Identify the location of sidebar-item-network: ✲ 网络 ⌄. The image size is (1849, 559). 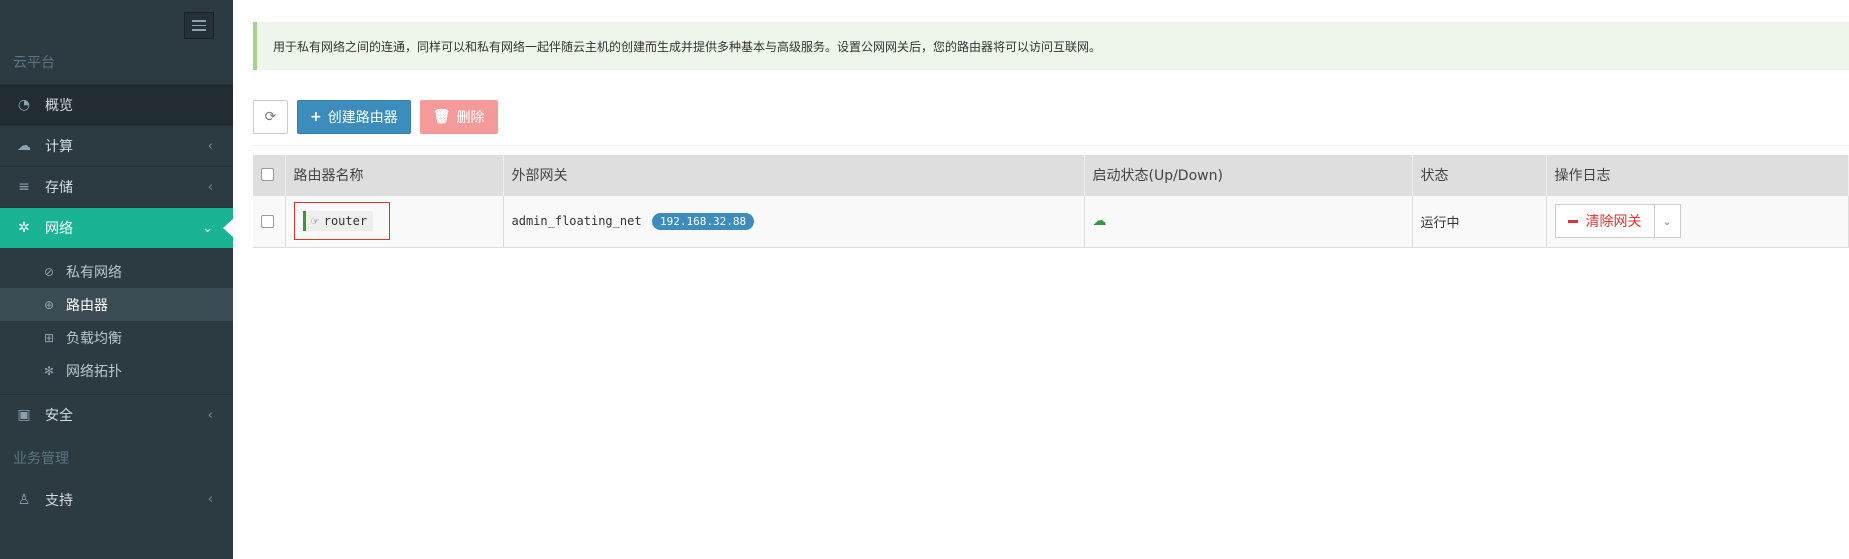
(116, 227).